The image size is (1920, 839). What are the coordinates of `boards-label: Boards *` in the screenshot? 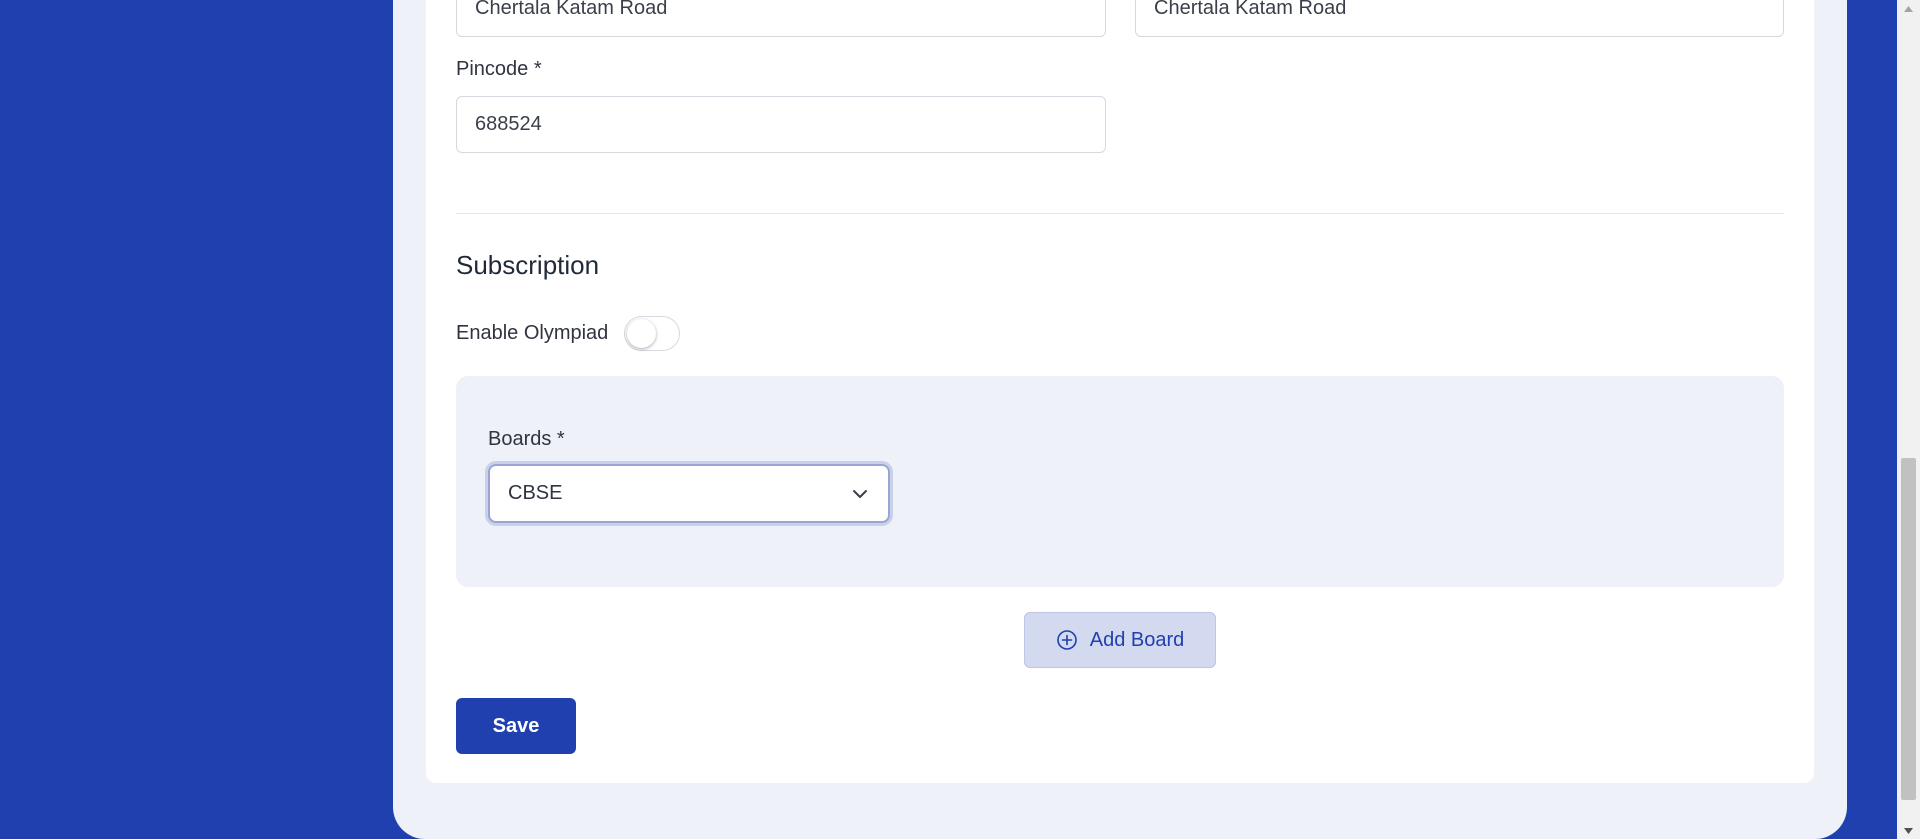 It's located at (526, 439).